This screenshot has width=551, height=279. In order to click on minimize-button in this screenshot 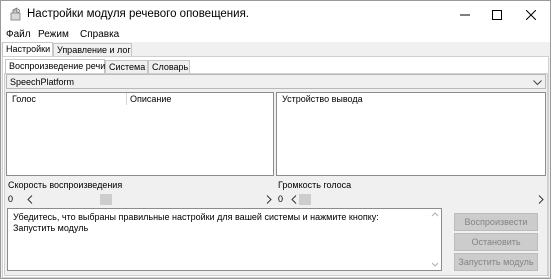, I will do `click(465, 14)`.